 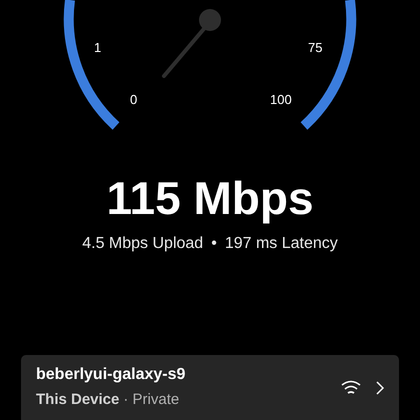 What do you see at coordinates (78, 400) in the screenshot?
I see `device-label: This Device` at bounding box center [78, 400].